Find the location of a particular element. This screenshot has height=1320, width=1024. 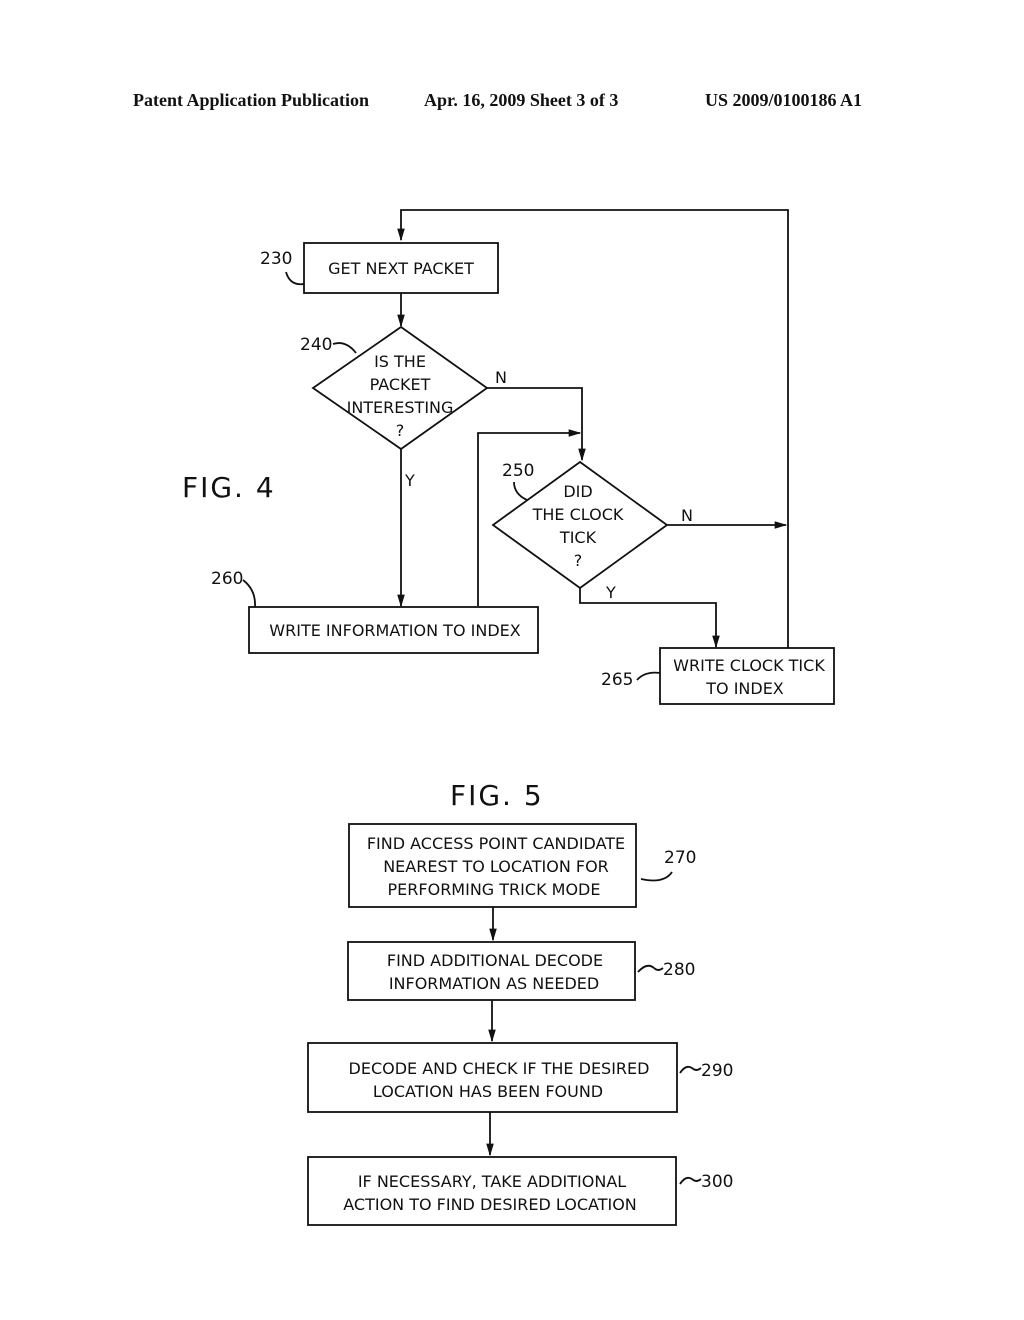

box-280-line-2: INFORMATION AS NEEDED is located at coordinates (494, 983).